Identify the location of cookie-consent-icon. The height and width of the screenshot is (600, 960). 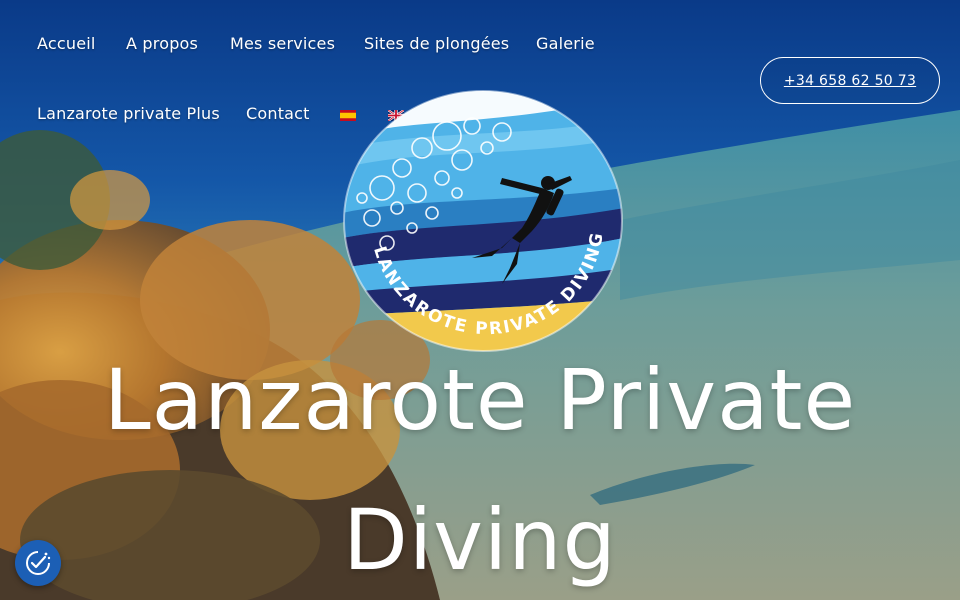
(38, 563).